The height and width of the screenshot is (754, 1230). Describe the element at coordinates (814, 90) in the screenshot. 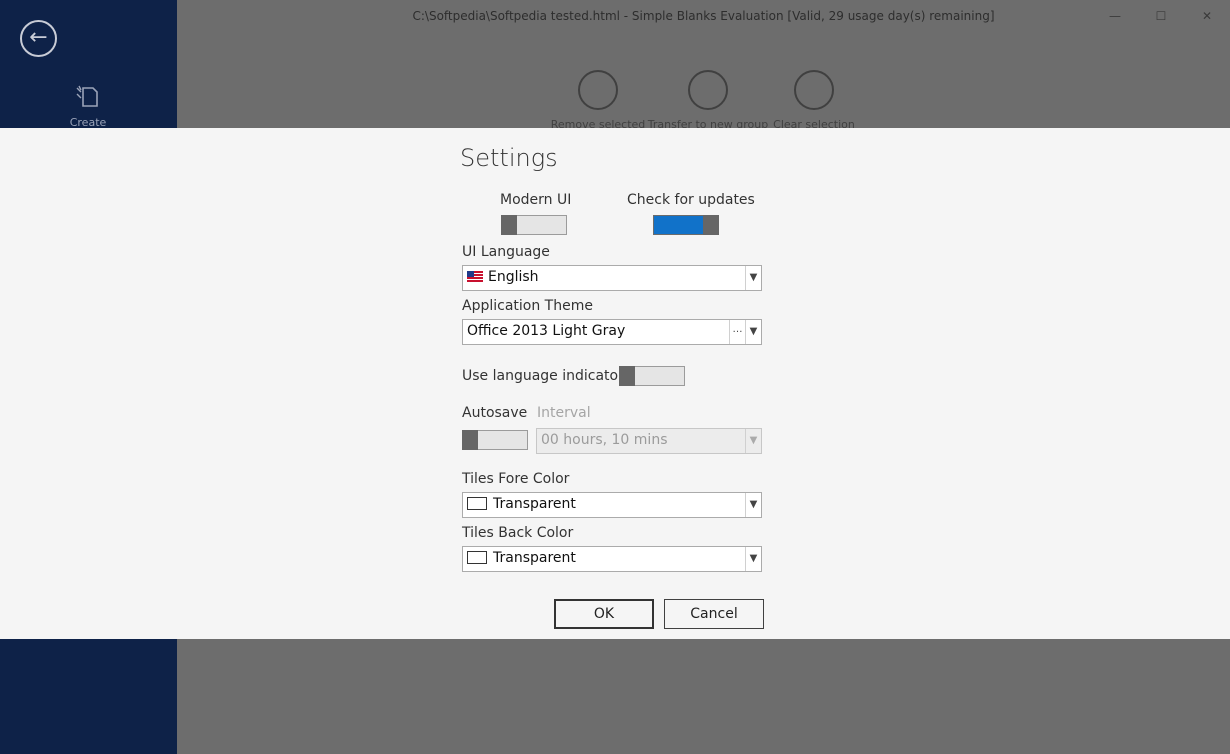

I see `clear-selection-icon` at that location.